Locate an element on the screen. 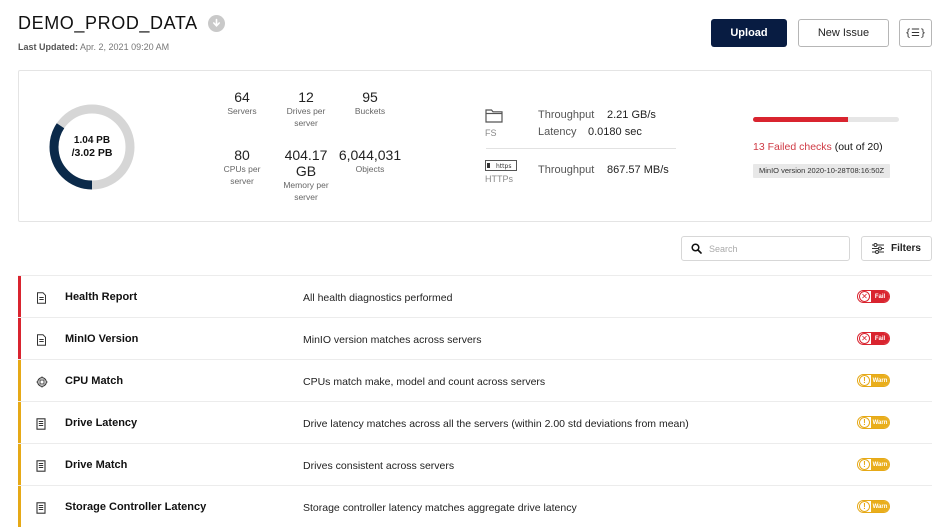 The width and height of the screenshot is (950, 527). folder-icon is located at coordinates (494, 118).